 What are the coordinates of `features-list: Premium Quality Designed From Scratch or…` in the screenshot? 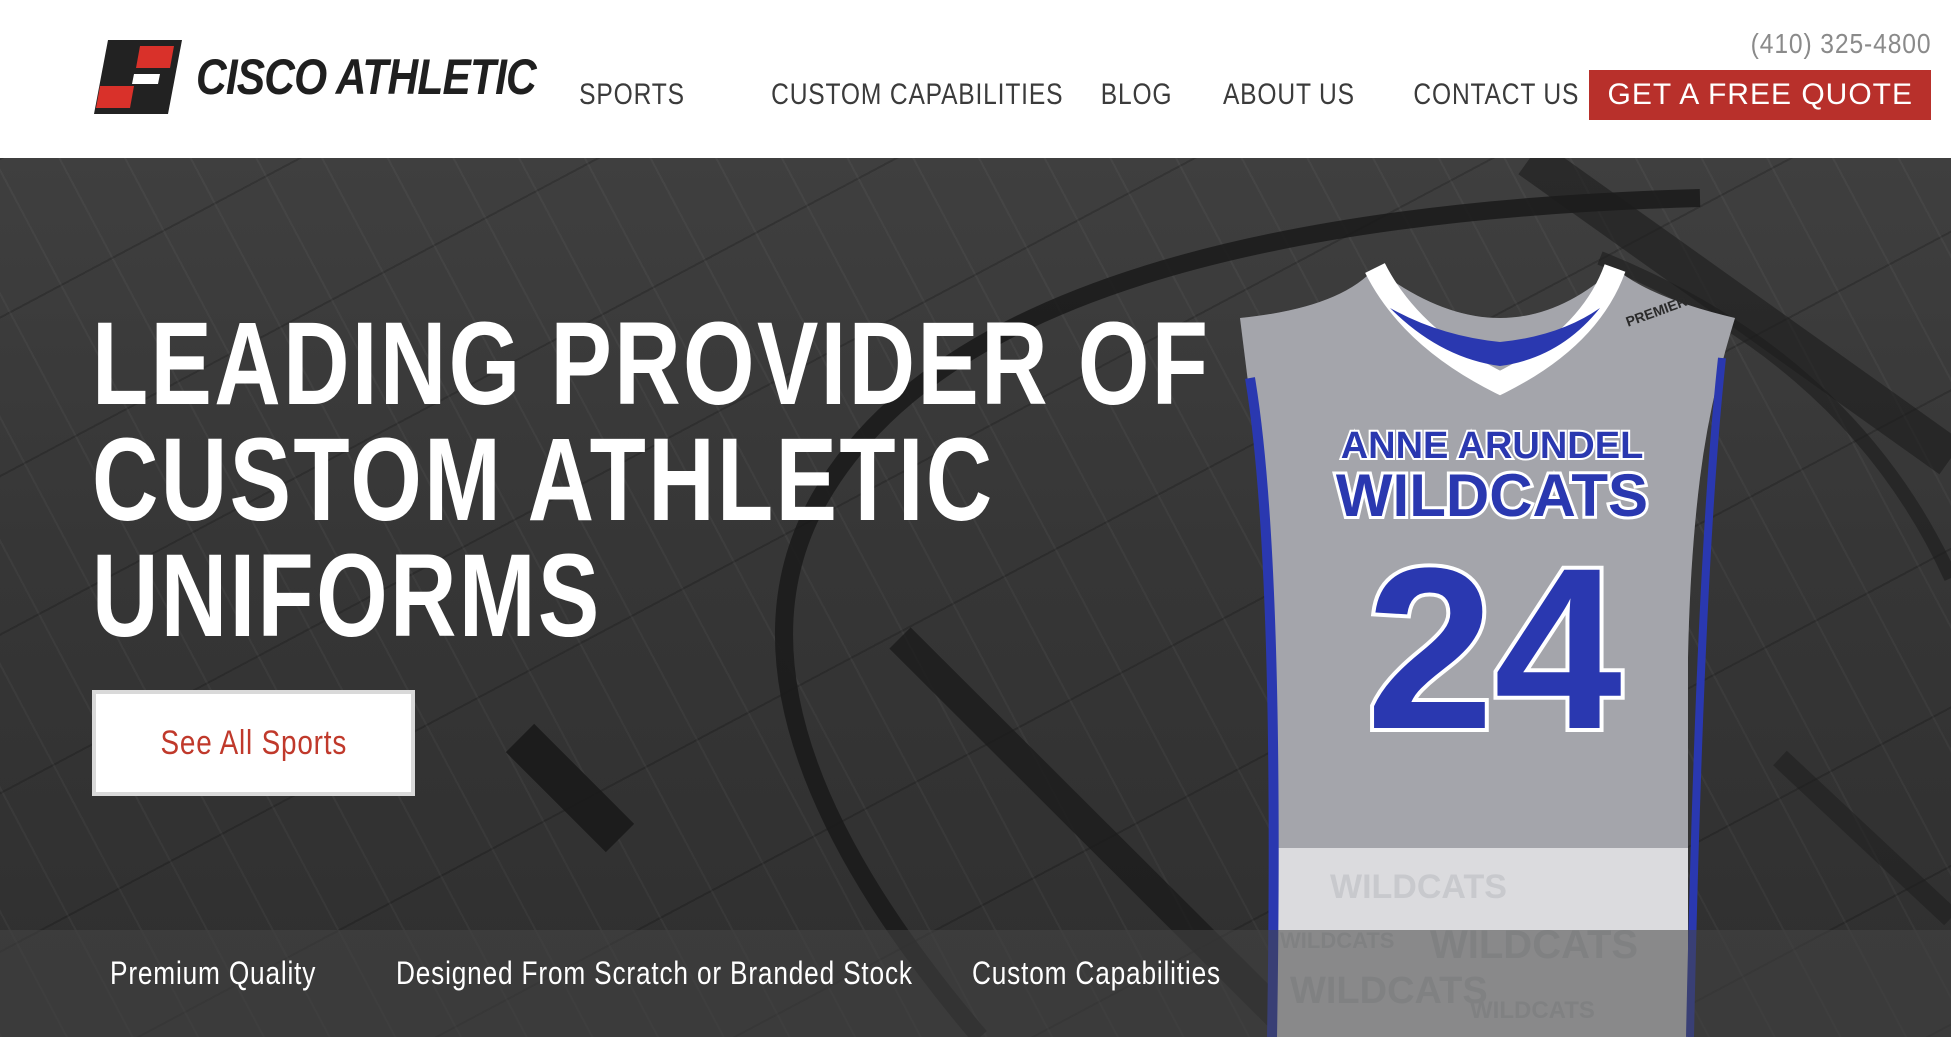 It's located at (691, 973).